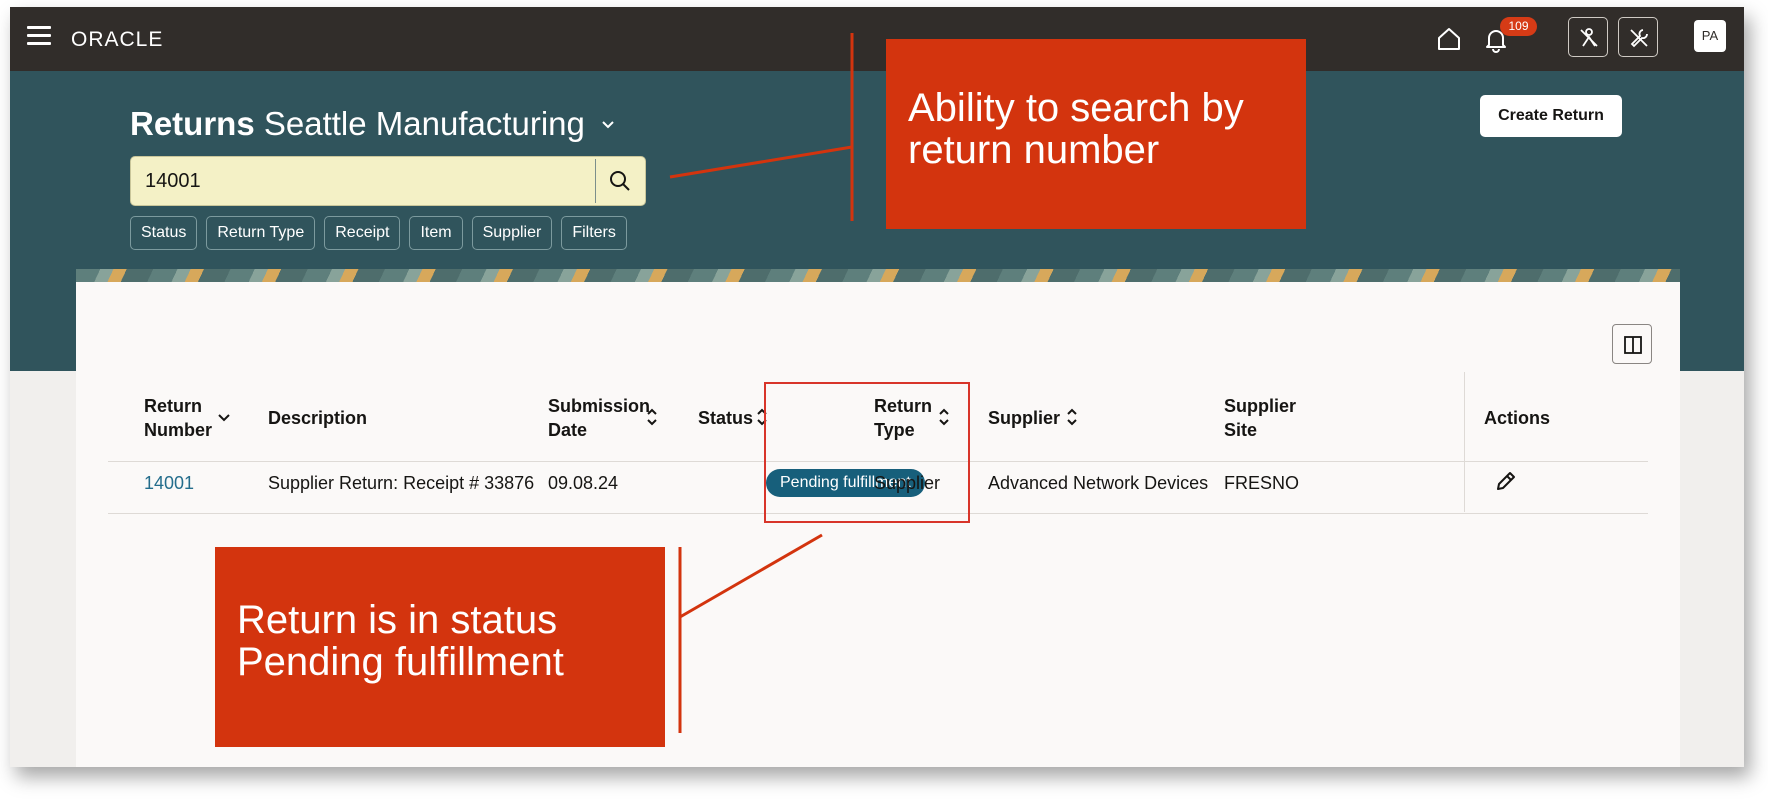 This screenshot has height=800, width=1768. Describe the element at coordinates (761, 383) in the screenshot. I see `annotation-connectors` at that location.